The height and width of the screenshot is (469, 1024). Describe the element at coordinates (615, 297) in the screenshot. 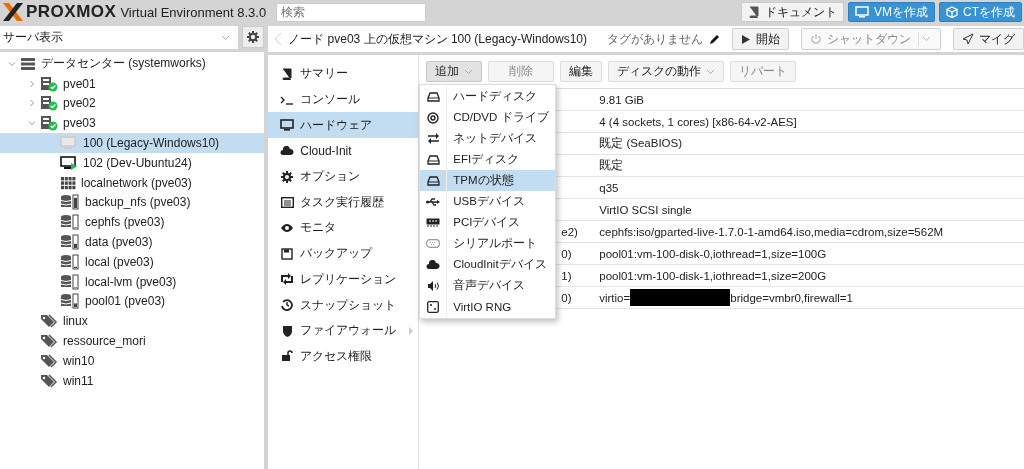

I see `table-cell: virtio=` at that location.